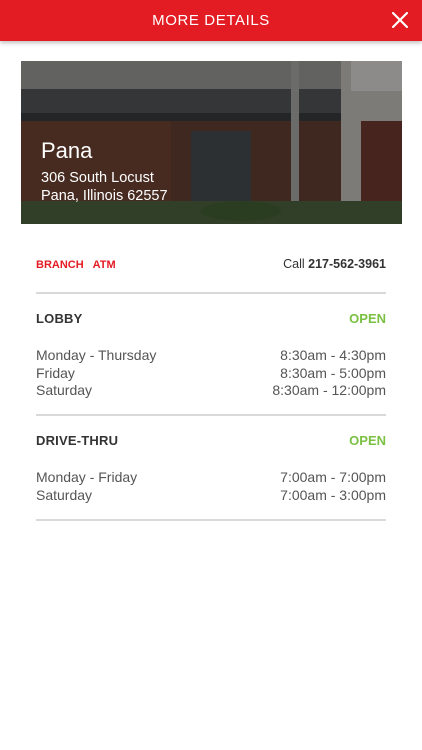  I want to click on address-line-2: Pana, Illinois 62557, so click(104, 196).